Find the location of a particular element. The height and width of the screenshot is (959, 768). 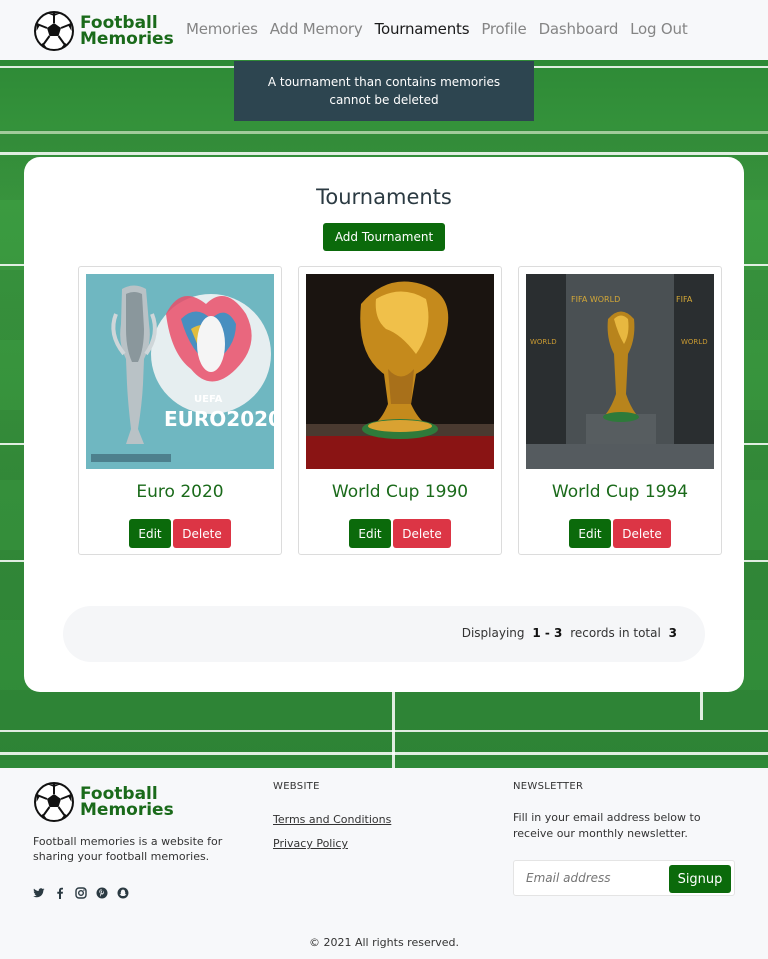

instagram-icon is located at coordinates (81, 891).